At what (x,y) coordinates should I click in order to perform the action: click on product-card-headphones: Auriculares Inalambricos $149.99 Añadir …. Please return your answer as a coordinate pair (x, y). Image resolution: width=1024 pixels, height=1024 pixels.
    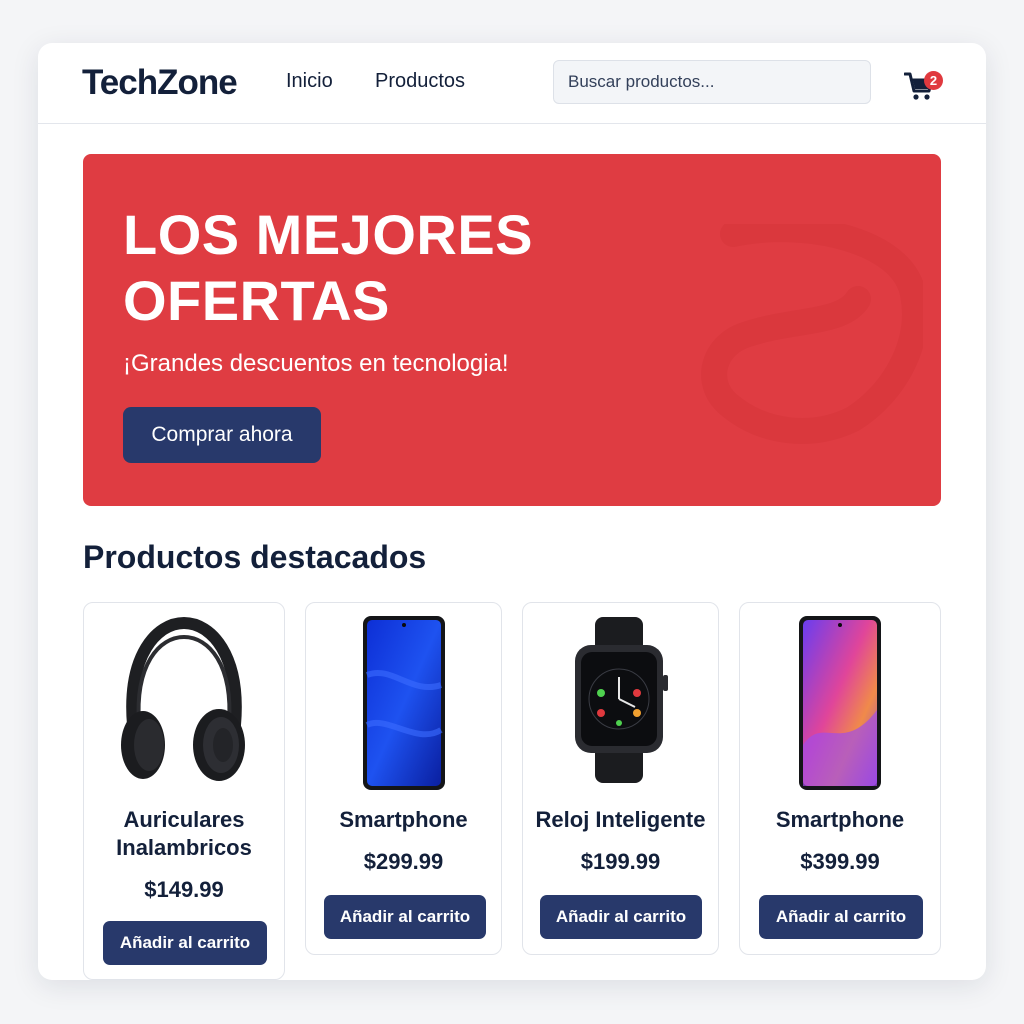
    Looking at the image, I should click on (184, 791).